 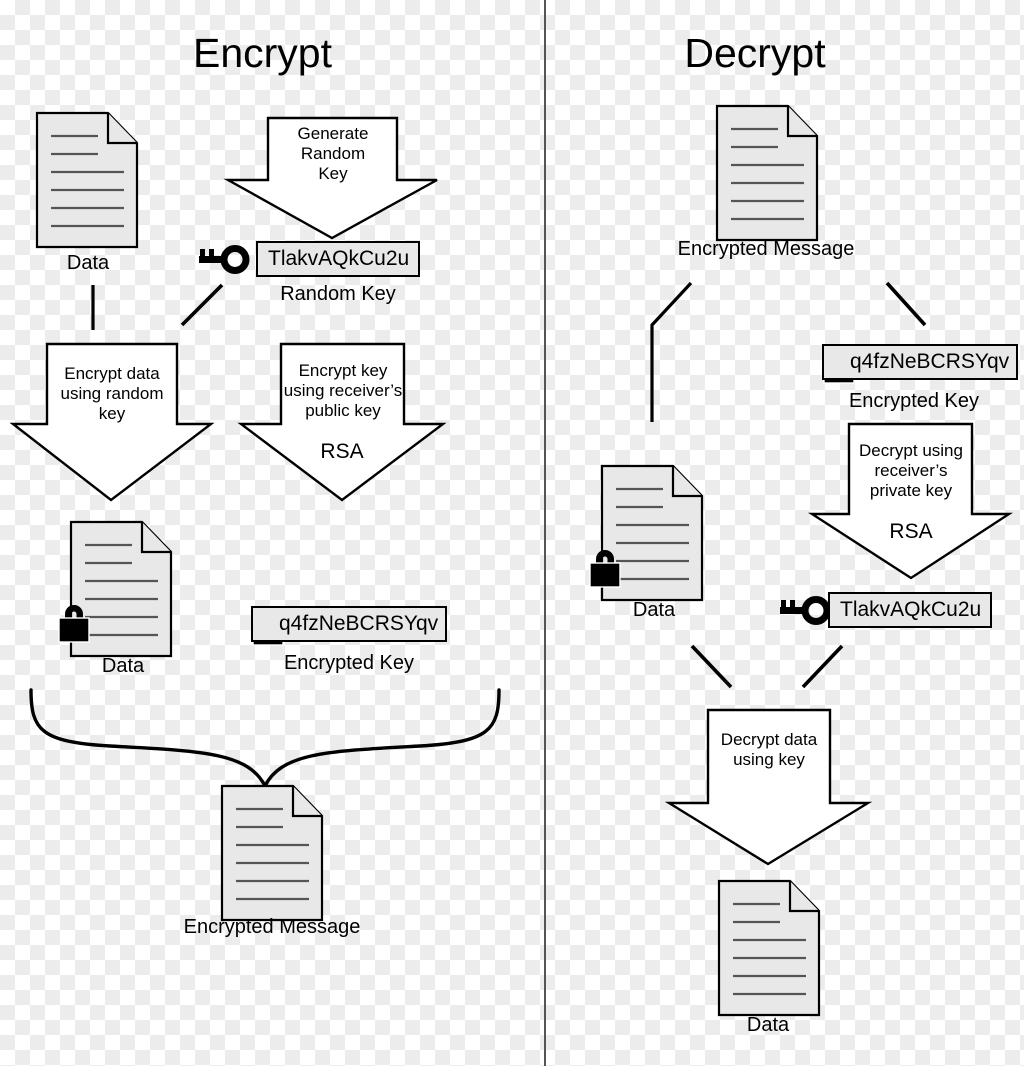 What do you see at coordinates (88, 263) in the screenshot?
I see `encrypt-data-doc-caption: Data` at bounding box center [88, 263].